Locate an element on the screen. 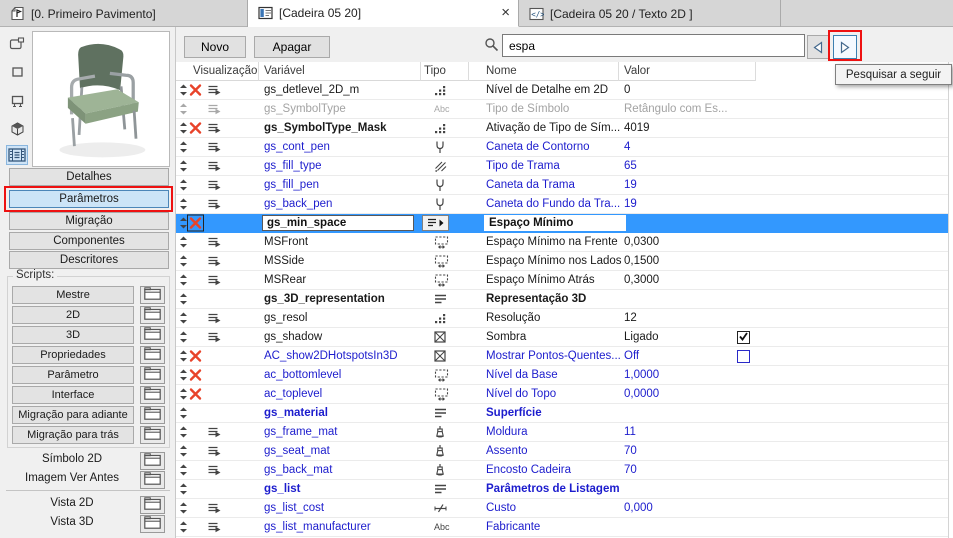 The image size is (953, 538). section-button-detalhes: Detalhes is located at coordinates (89, 177).